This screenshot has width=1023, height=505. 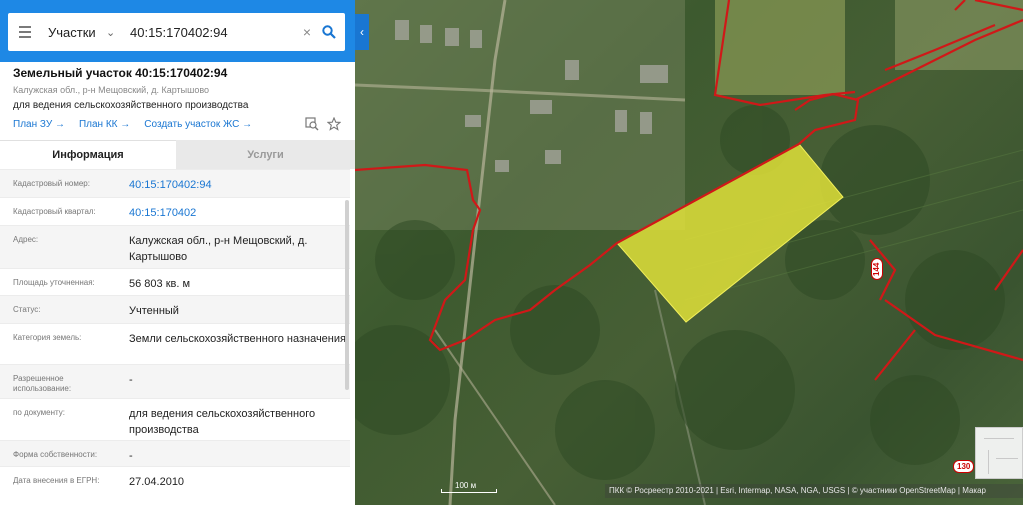 What do you see at coordinates (160, 284) in the screenshot?
I see `row-value: 56 803 кв. м` at bounding box center [160, 284].